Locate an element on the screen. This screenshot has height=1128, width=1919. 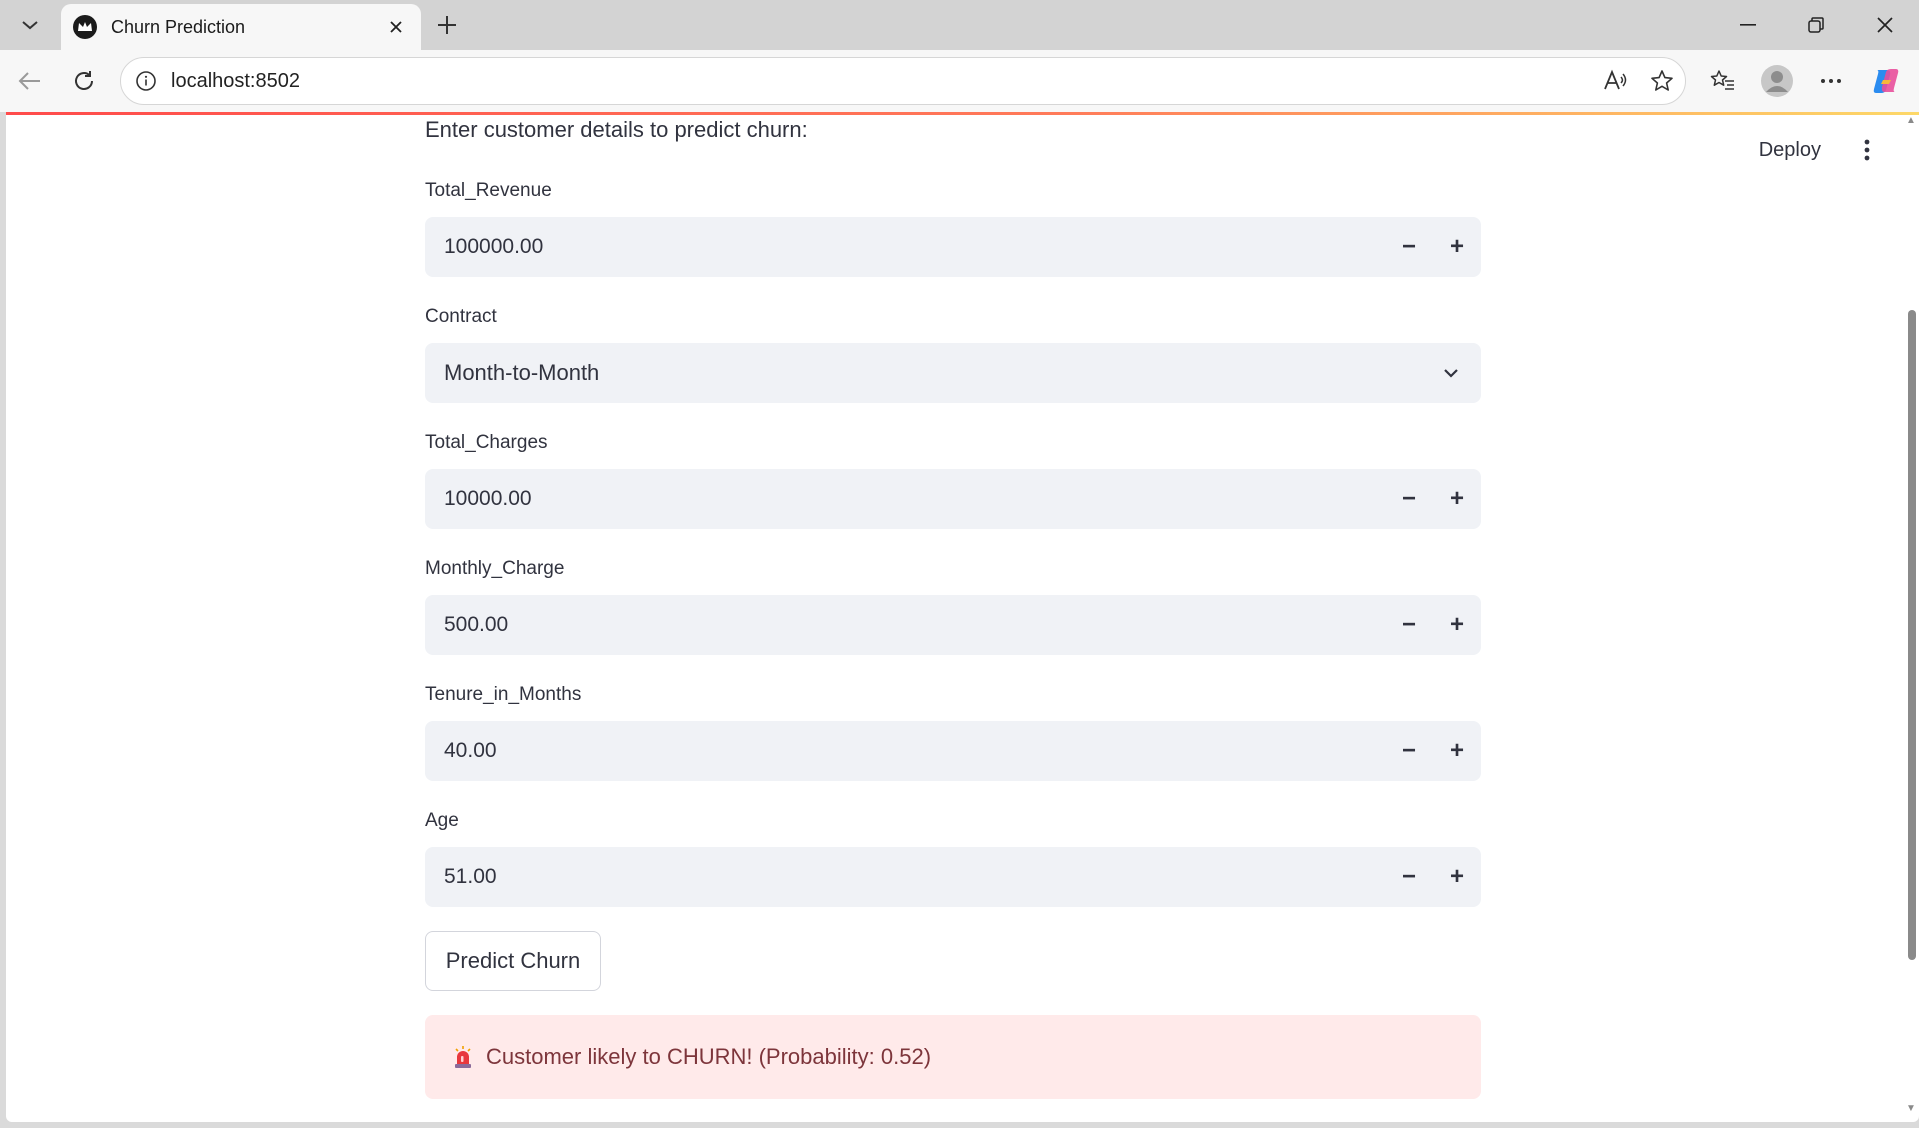
close-window-icon is located at coordinates (1884, 25).